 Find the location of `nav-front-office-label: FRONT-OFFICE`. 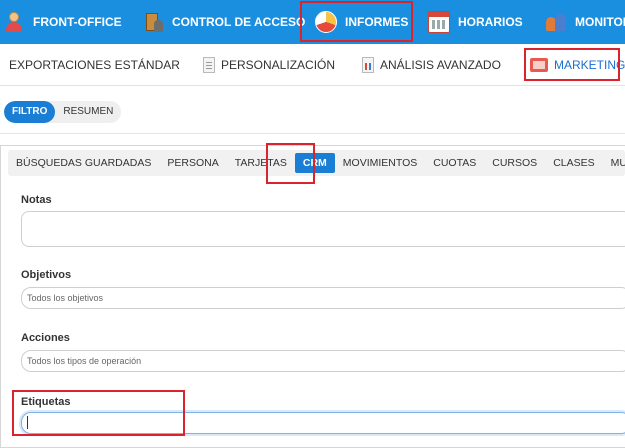

nav-front-office-label: FRONT-OFFICE is located at coordinates (77, 22).